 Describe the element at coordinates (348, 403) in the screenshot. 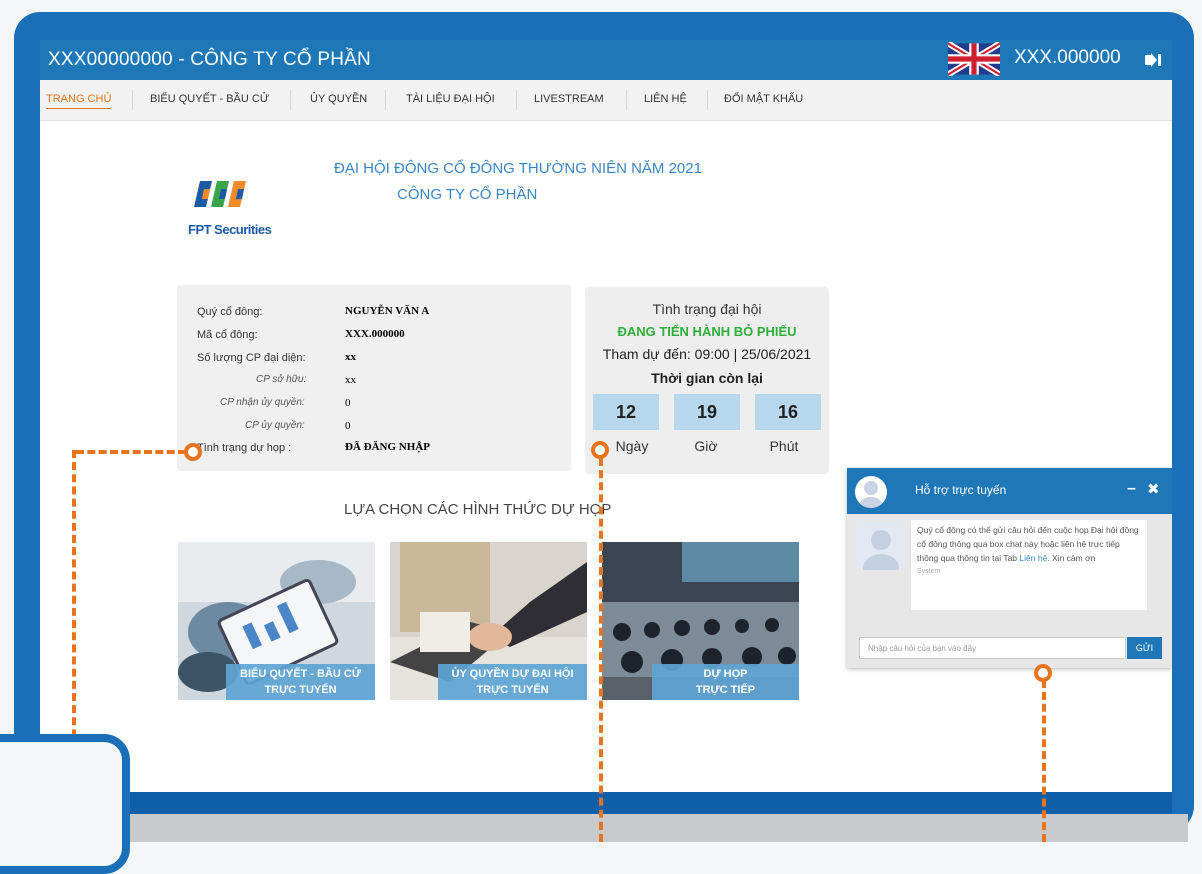

I see `received-proxy-value: 0` at that location.